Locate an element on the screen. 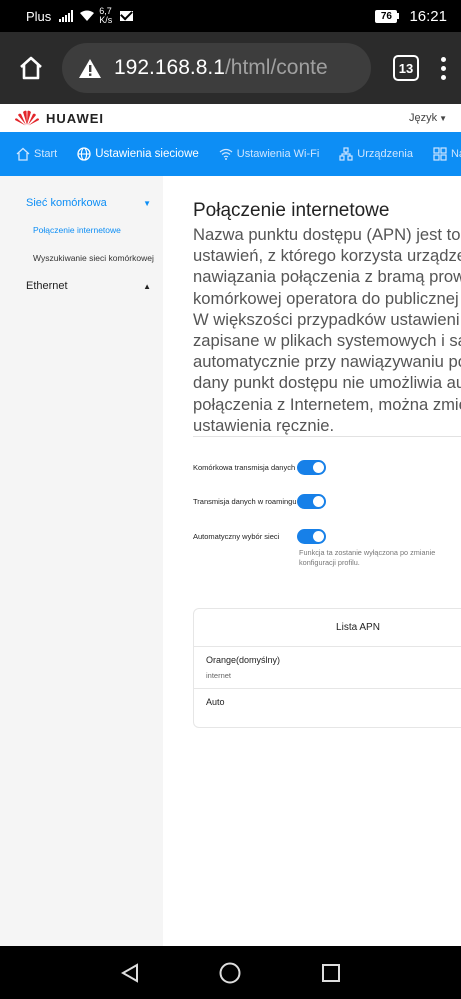 Image resolution: width=461 pixels, height=999 pixels. description-line: W większości przypadków ustawieni is located at coordinates (326, 319).